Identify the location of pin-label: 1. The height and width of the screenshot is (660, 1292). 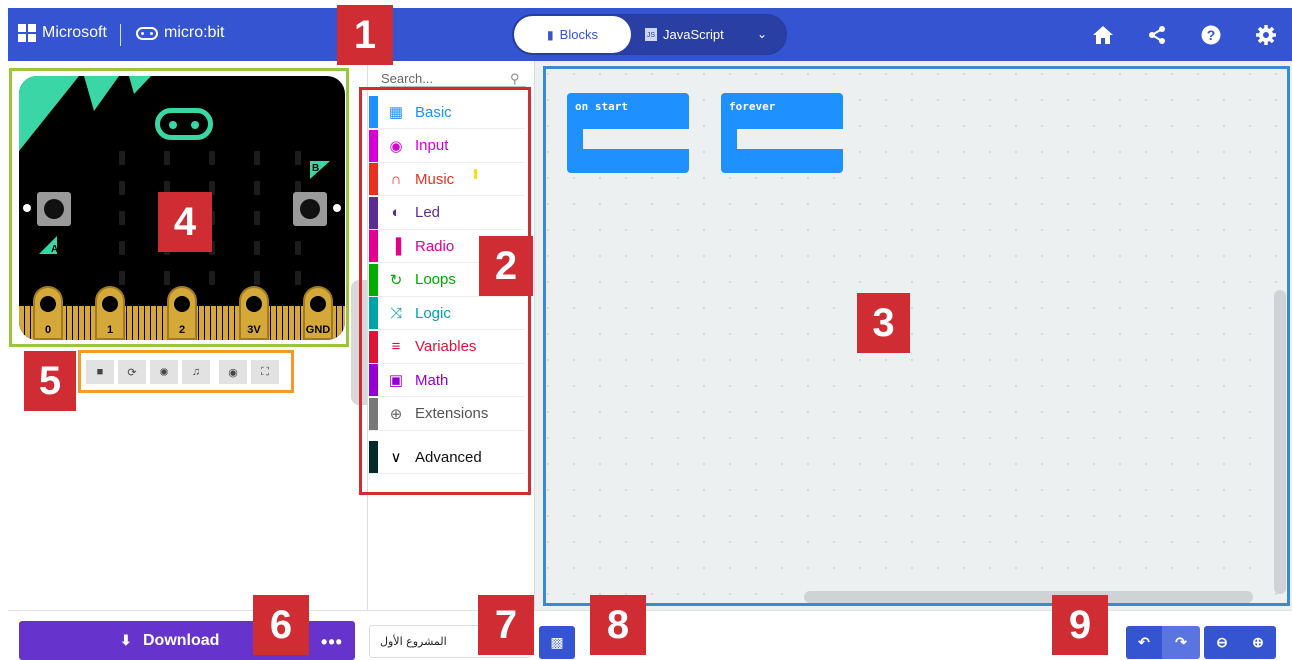
(110, 330).